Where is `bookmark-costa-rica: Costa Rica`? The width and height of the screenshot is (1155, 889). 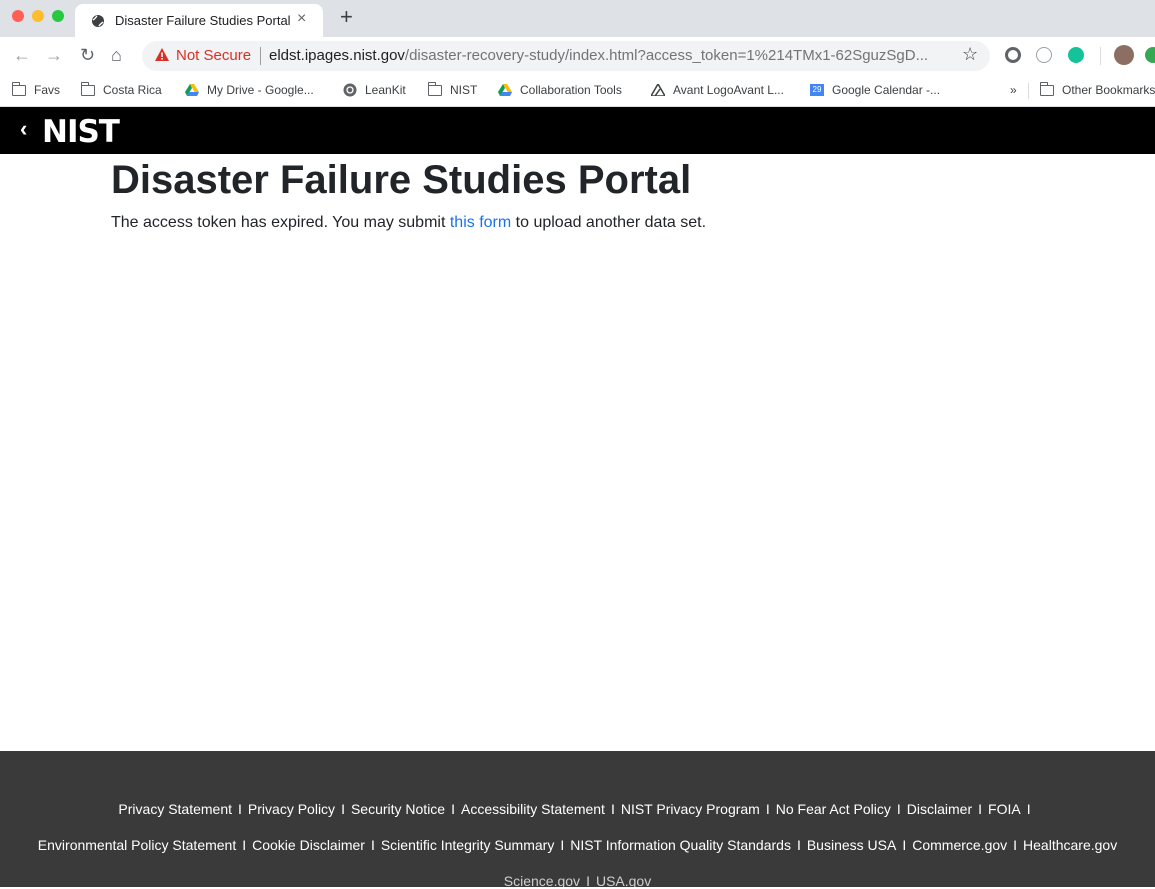 bookmark-costa-rica: Costa Rica is located at coordinates (121, 90).